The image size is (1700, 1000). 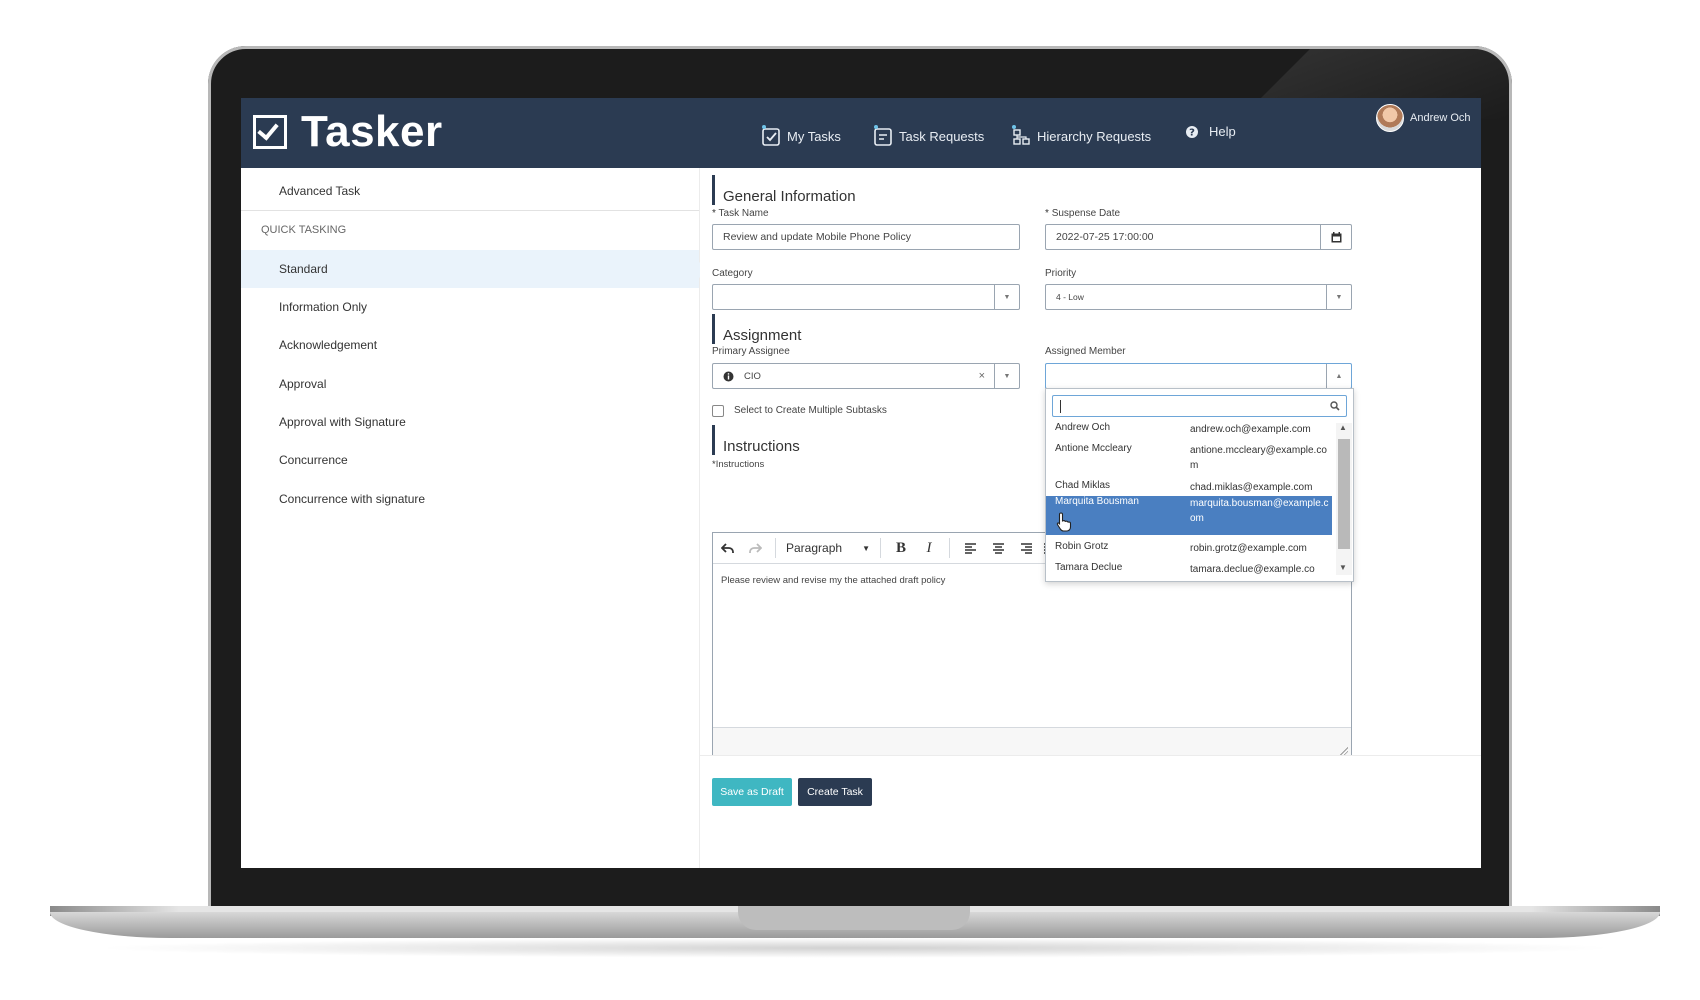 I want to click on dropdown-scrollbar: ▲ ▼, so click(x=1344, y=499).